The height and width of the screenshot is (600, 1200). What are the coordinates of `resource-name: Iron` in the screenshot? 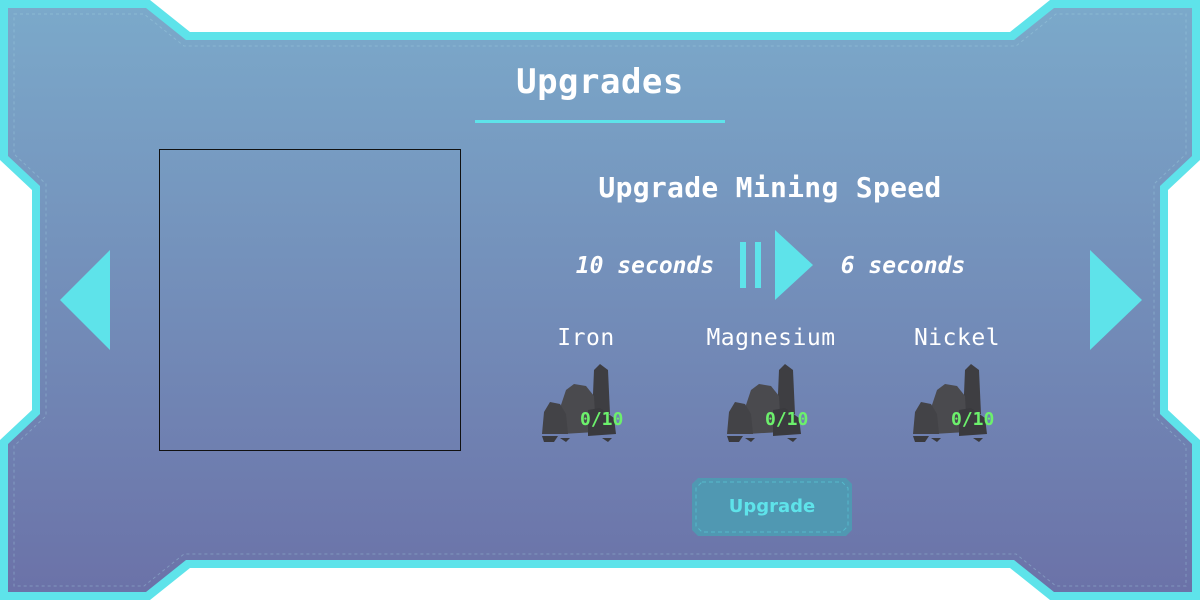 It's located at (586, 338).